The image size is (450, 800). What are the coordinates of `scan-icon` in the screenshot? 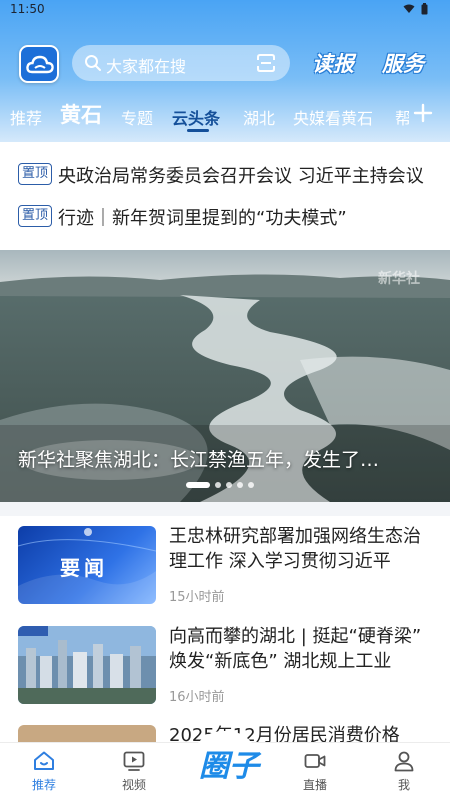 It's located at (266, 63).